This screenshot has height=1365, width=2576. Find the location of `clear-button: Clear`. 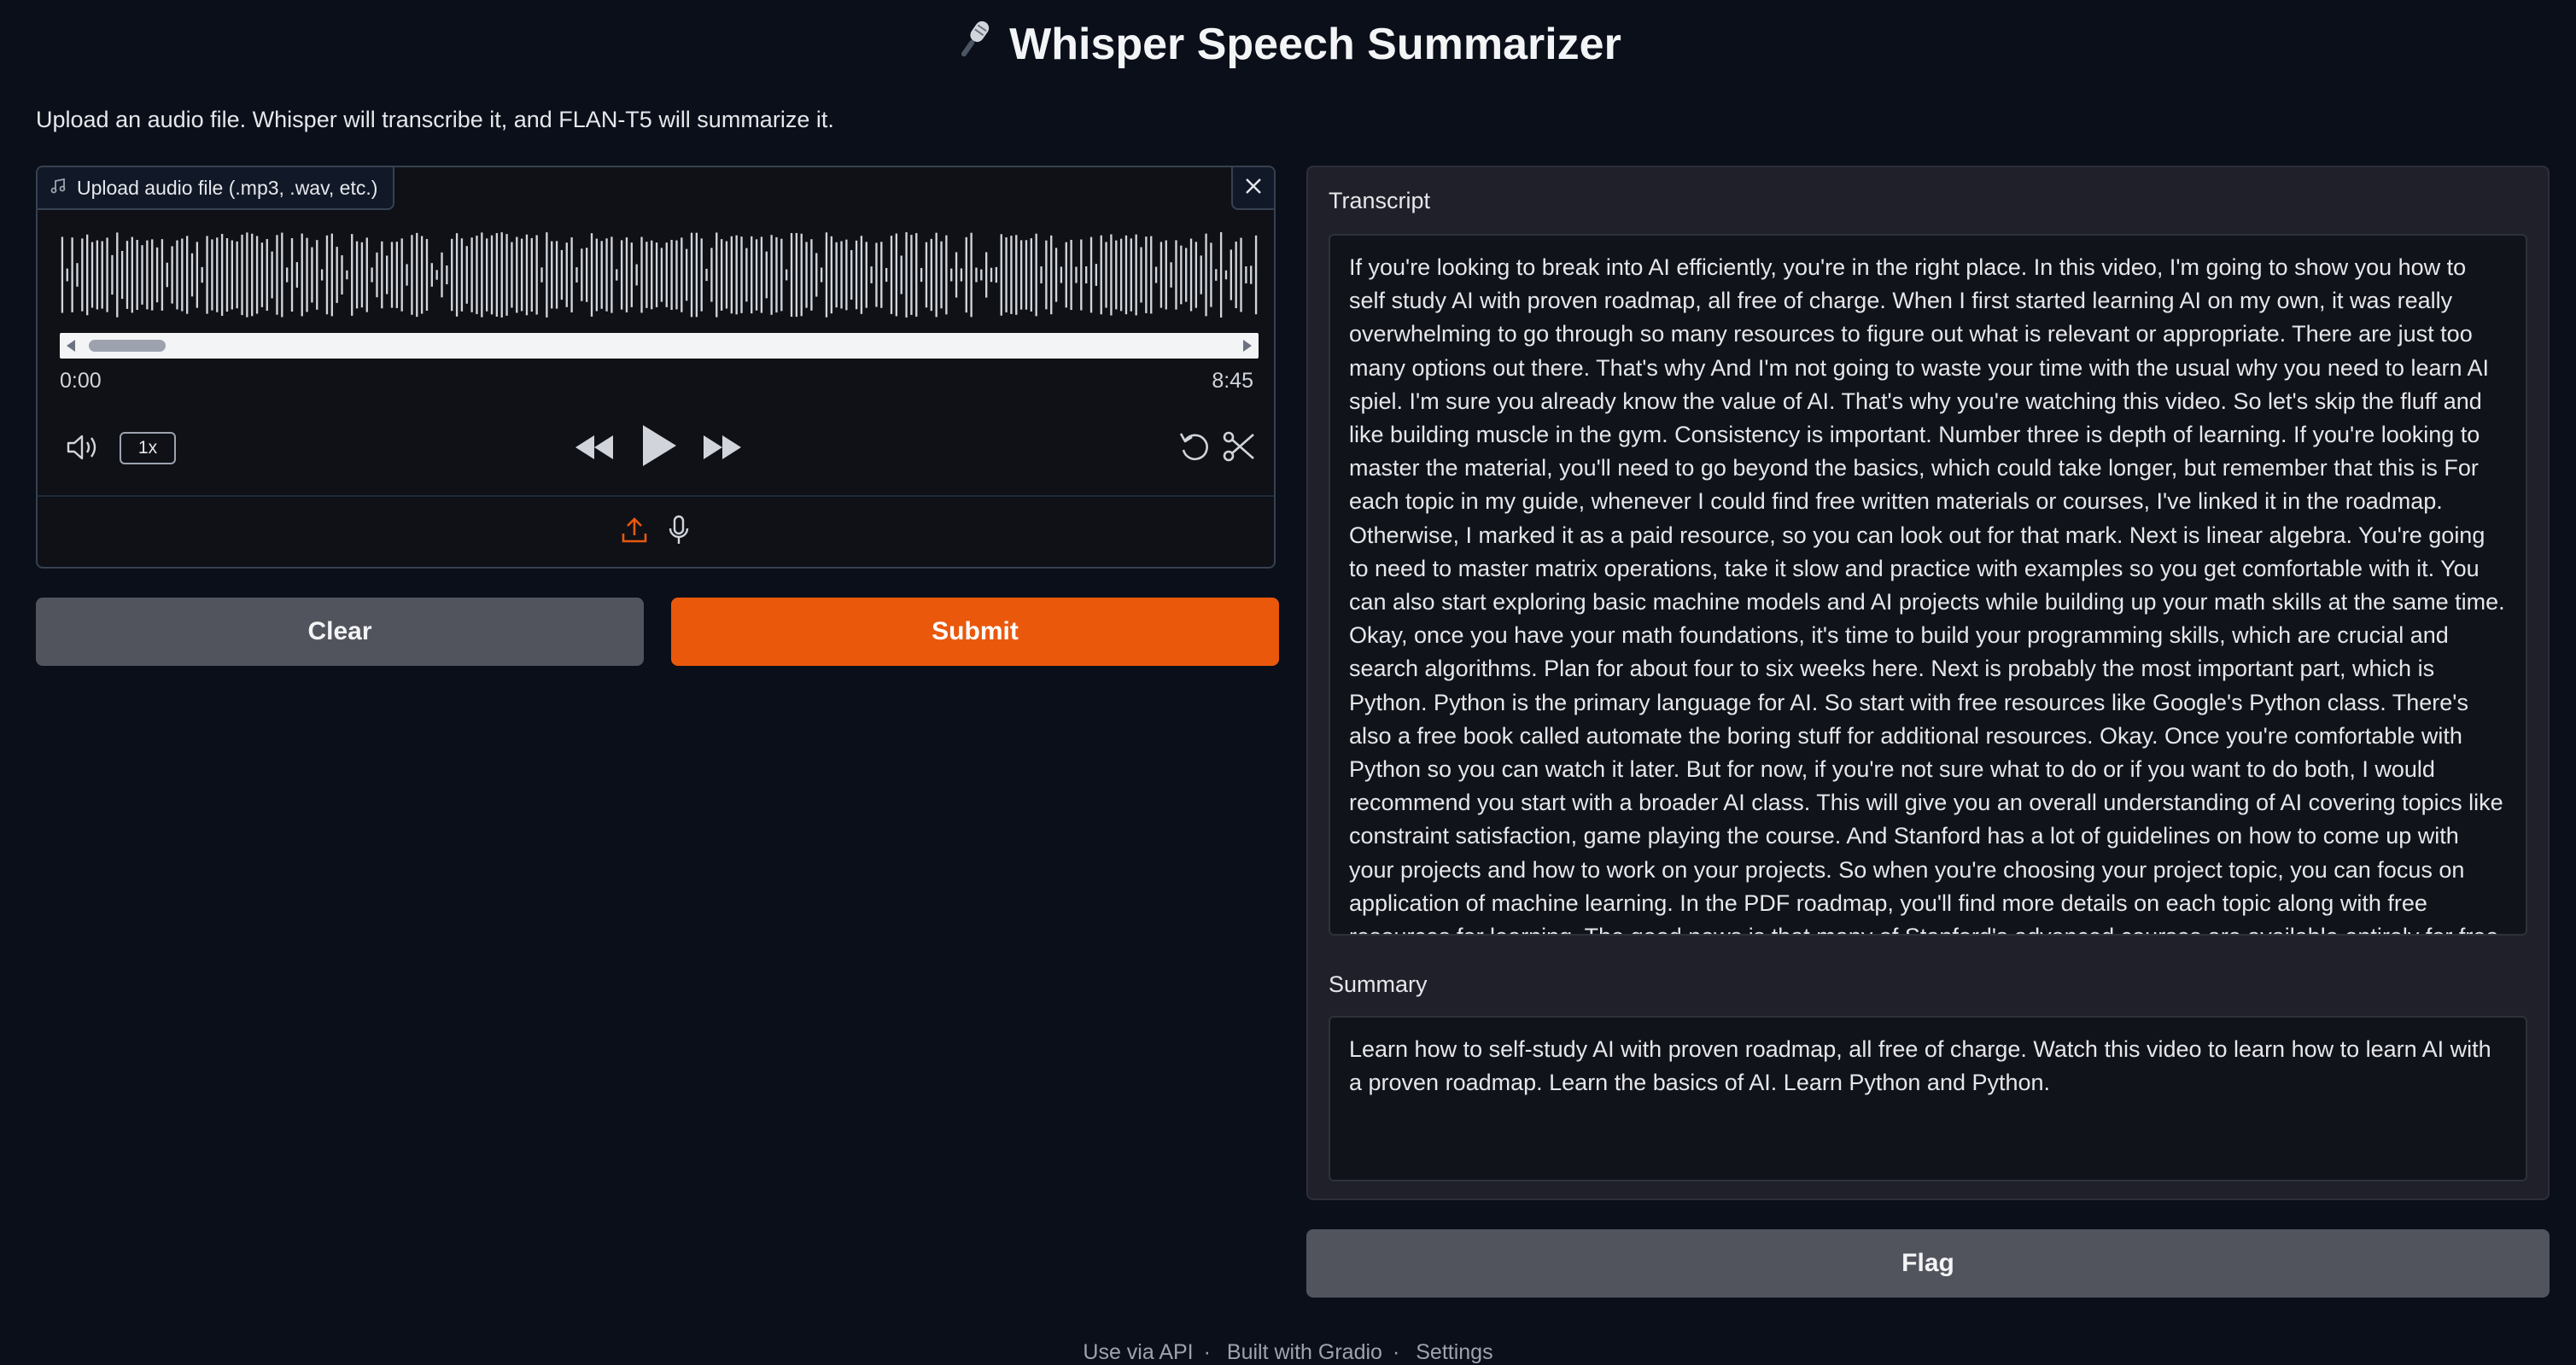

clear-button: Clear is located at coordinates (340, 632).